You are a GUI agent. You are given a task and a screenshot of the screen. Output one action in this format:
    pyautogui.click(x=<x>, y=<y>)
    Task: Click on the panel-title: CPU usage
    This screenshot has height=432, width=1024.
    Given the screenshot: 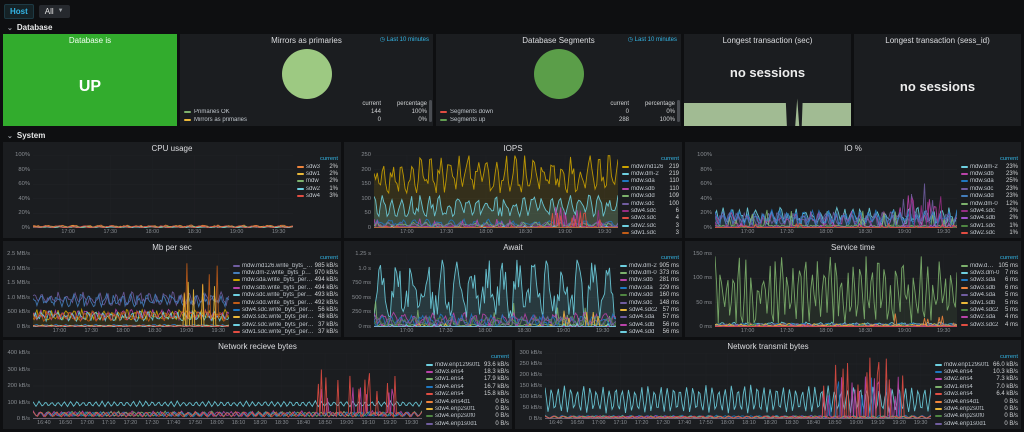 What is the action you would take?
    pyautogui.click(x=172, y=148)
    